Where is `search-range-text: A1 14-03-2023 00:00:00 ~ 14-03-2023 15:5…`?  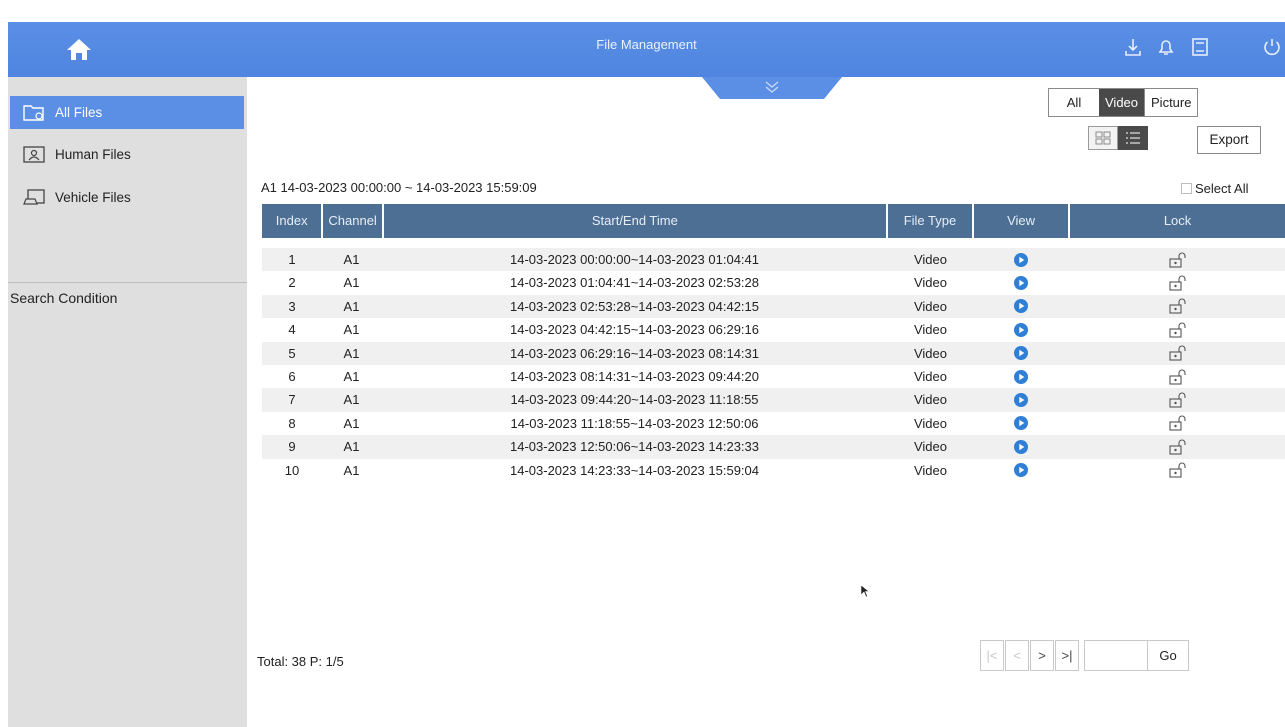
search-range-text: A1 14-03-2023 00:00:00 ~ 14-03-2023 15:5… is located at coordinates (399, 187).